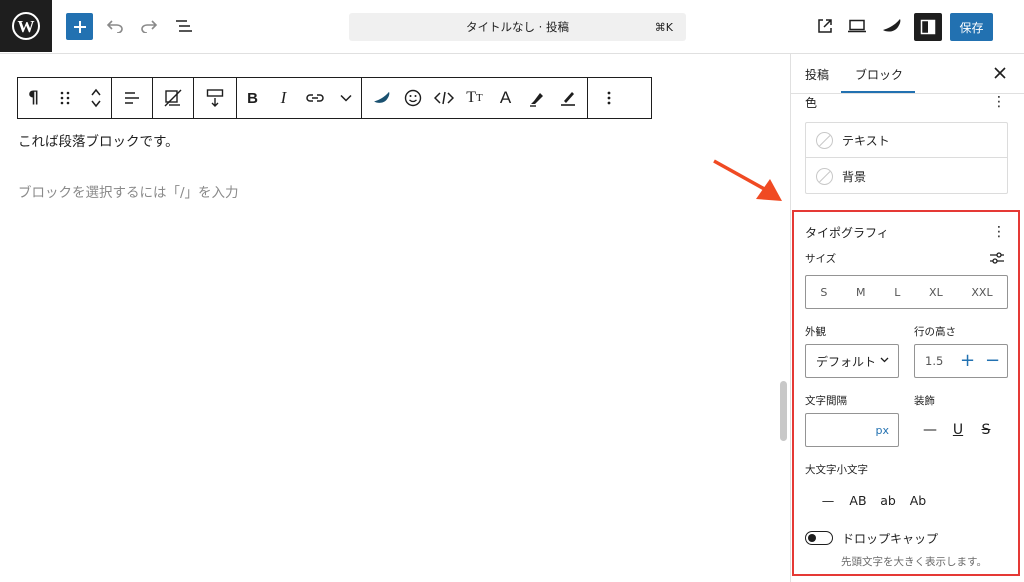 This screenshot has width=1024, height=582. I want to click on case-none-button: —, so click(828, 500).